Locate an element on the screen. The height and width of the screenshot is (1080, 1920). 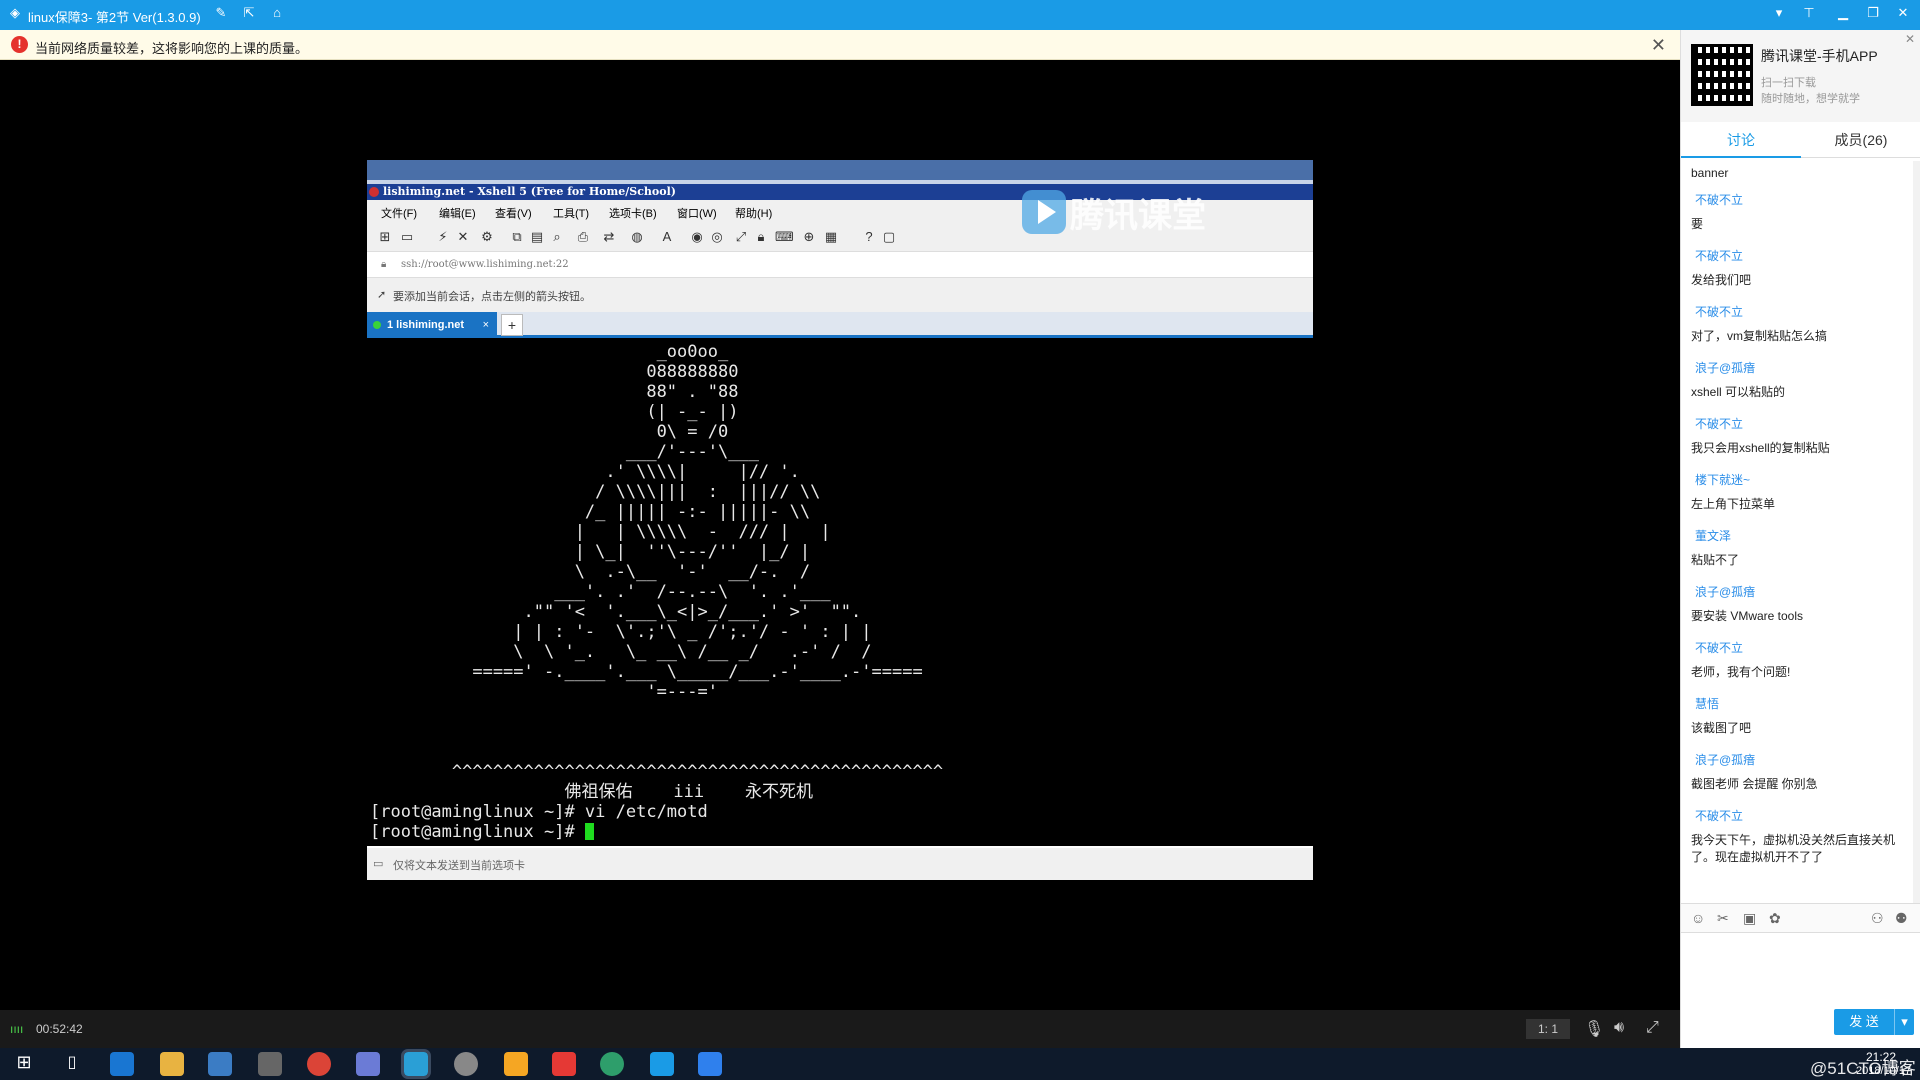
task-view-icon: ▯ is located at coordinates (72, 1064).